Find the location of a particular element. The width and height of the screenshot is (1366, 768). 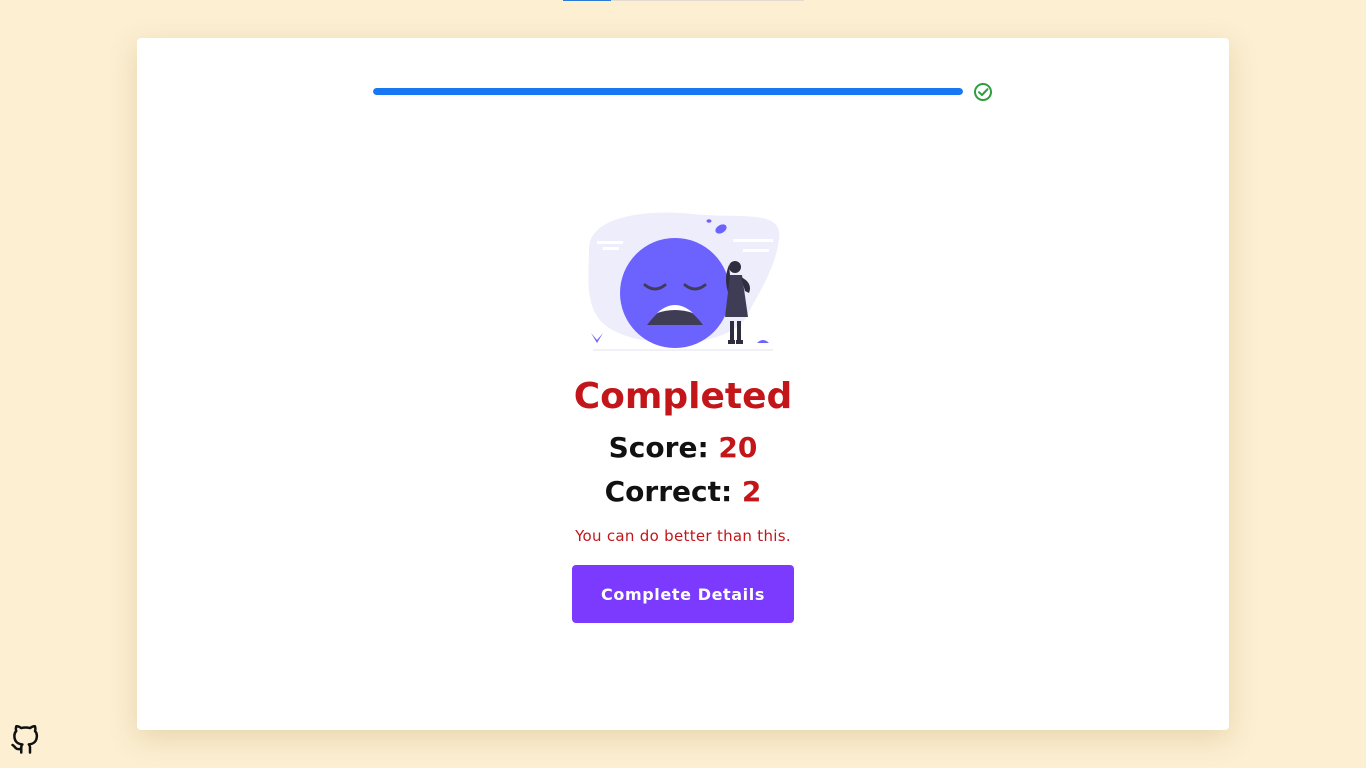

correct-line: Correct: 2 is located at coordinates (683, 492).